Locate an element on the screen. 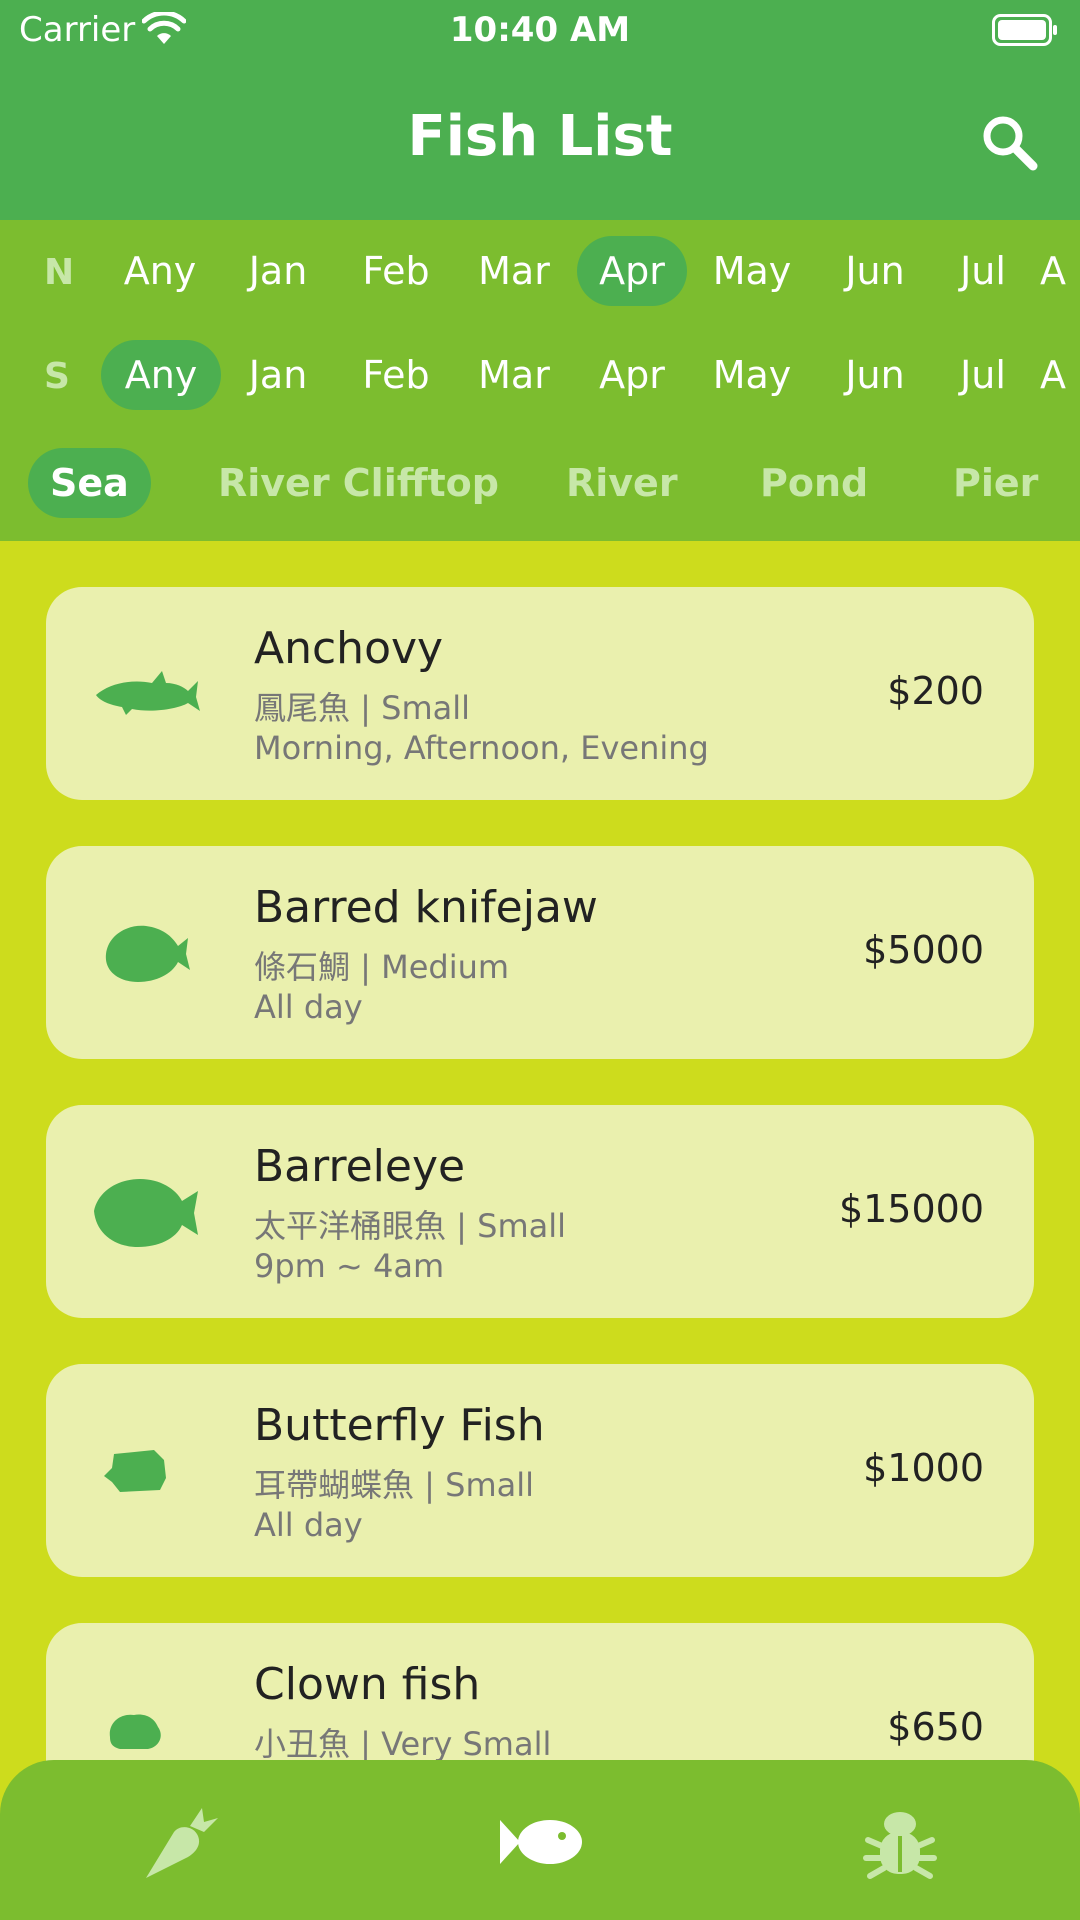 This screenshot has height=1920, width=1080. south-month-any: Any is located at coordinates (161, 375).